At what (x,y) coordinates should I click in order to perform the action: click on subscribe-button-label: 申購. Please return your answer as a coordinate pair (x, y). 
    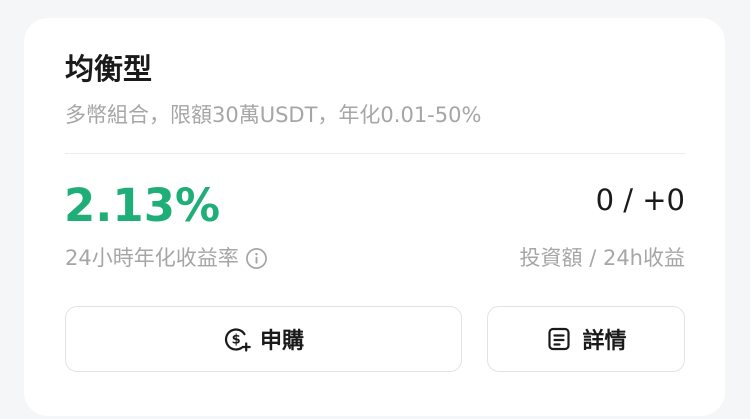
    Looking at the image, I should click on (281, 341).